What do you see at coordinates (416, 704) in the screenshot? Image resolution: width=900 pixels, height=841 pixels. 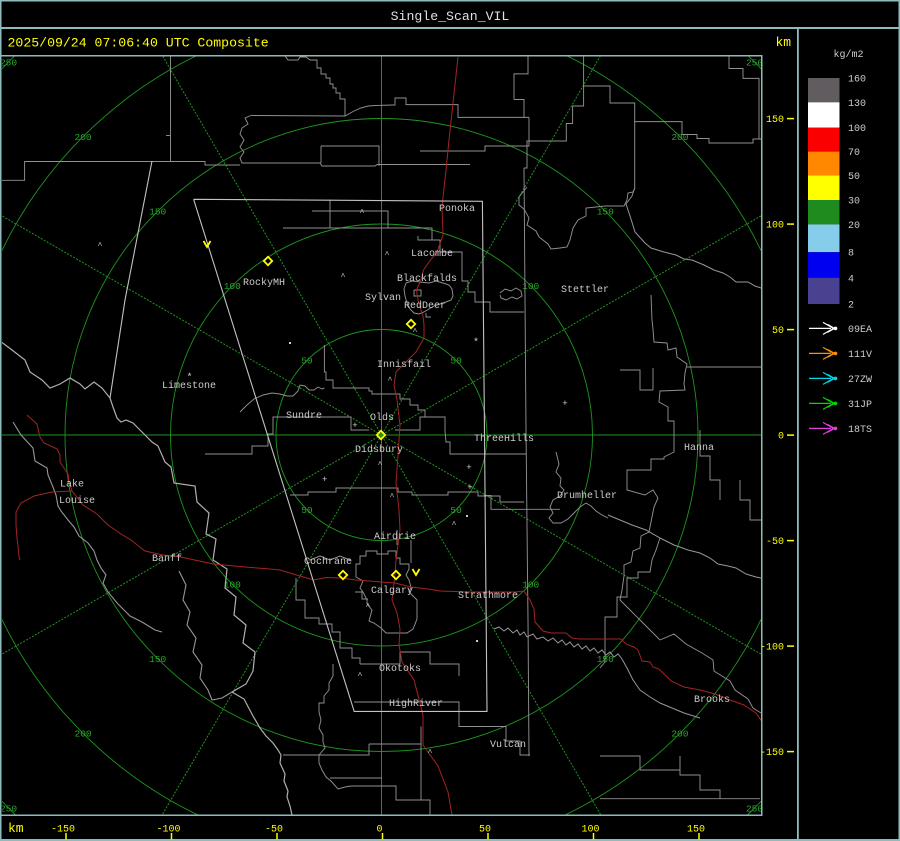 I see `svg-text: HighRiver` at bounding box center [416, 704].